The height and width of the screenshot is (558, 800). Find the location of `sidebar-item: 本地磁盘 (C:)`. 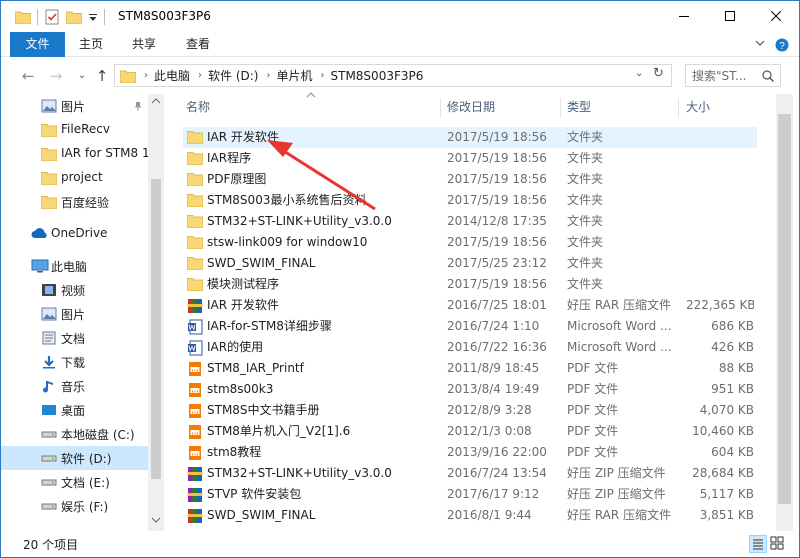

sidebar-item: 本地磁盘 (C:) is located at coordinates (74, 434).